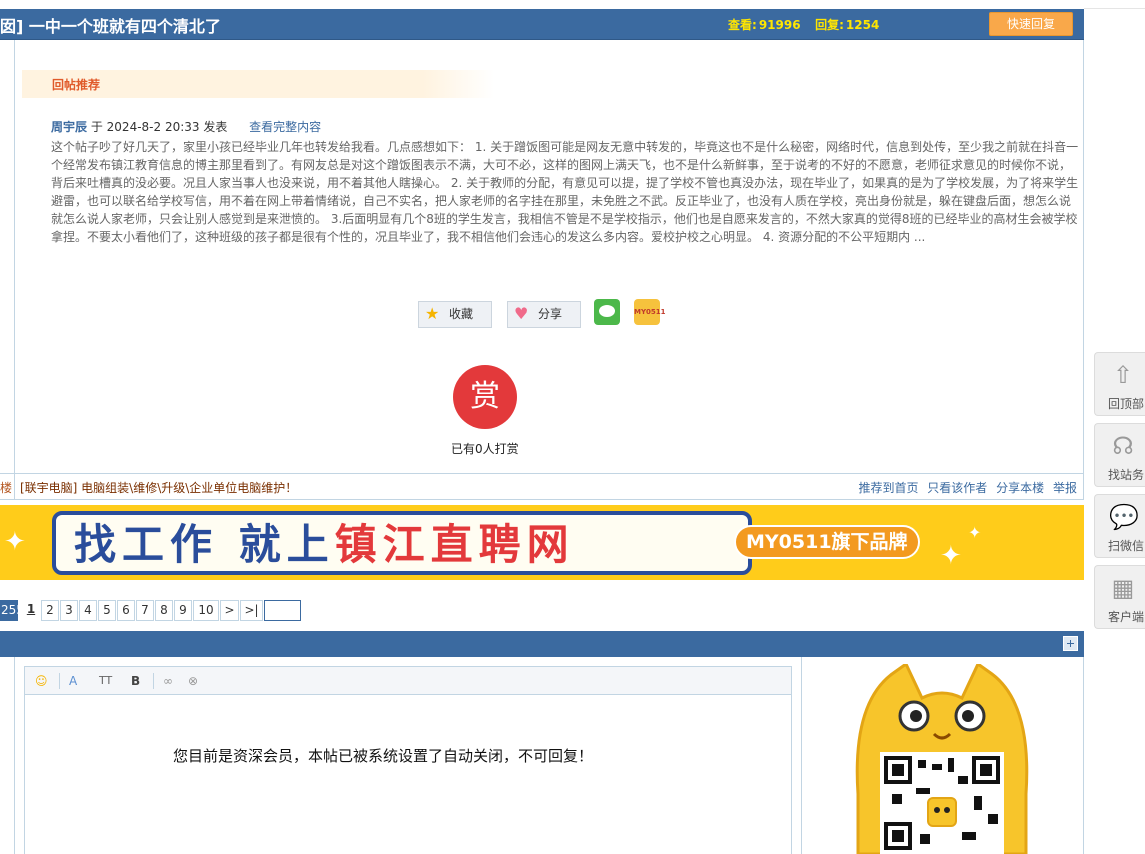 This screenshot has height=854, width=1145. Describe the element at coordinates (1126, 546) in the screenshot. I see `scan-wechat-label: 扫微信` at that location.